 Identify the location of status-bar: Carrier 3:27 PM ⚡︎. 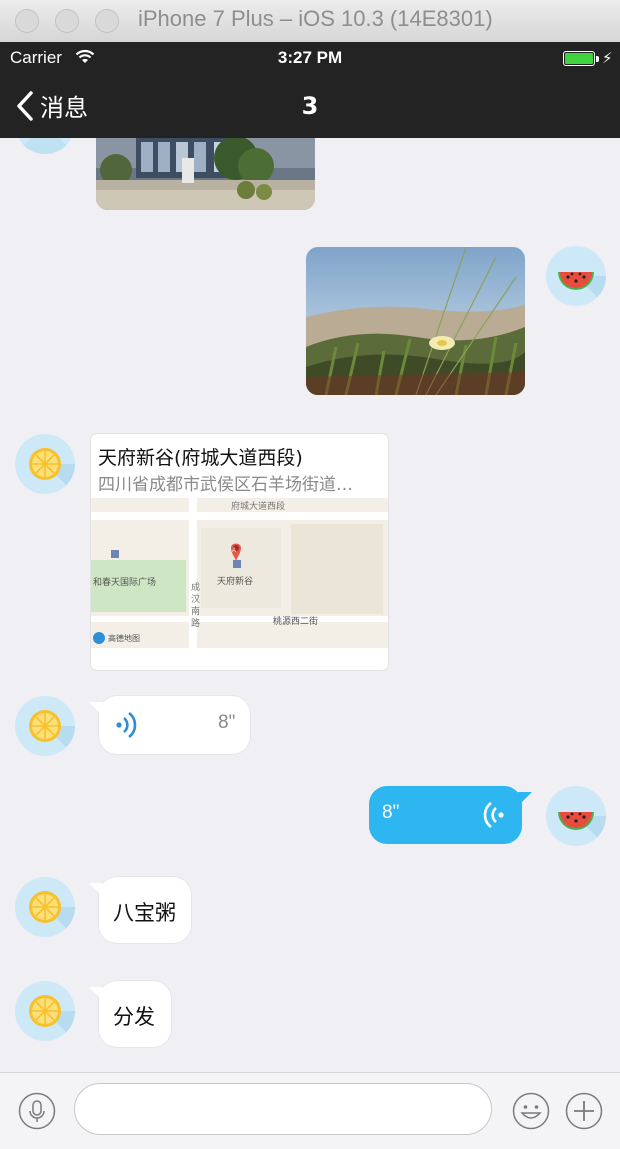
(310, 59).